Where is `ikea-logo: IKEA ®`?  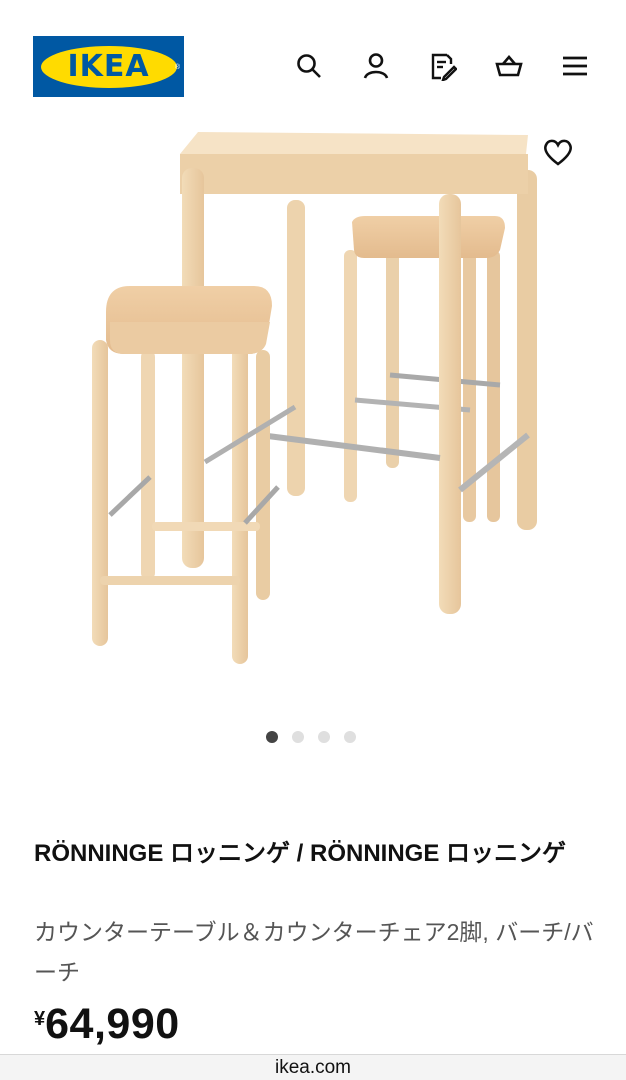
ikea-logo: IKEA ® is located at coordinates (108, 66).